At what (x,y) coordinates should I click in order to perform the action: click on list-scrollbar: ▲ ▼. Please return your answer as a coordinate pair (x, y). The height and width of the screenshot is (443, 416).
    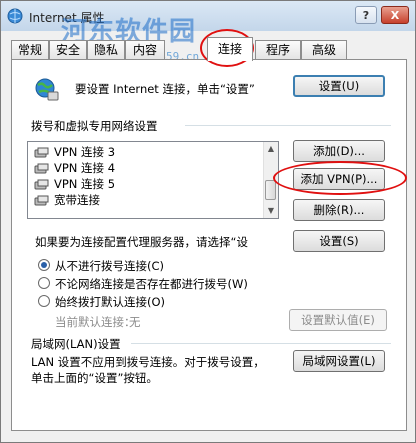
    Looking at the image, I should click on (270, 180).